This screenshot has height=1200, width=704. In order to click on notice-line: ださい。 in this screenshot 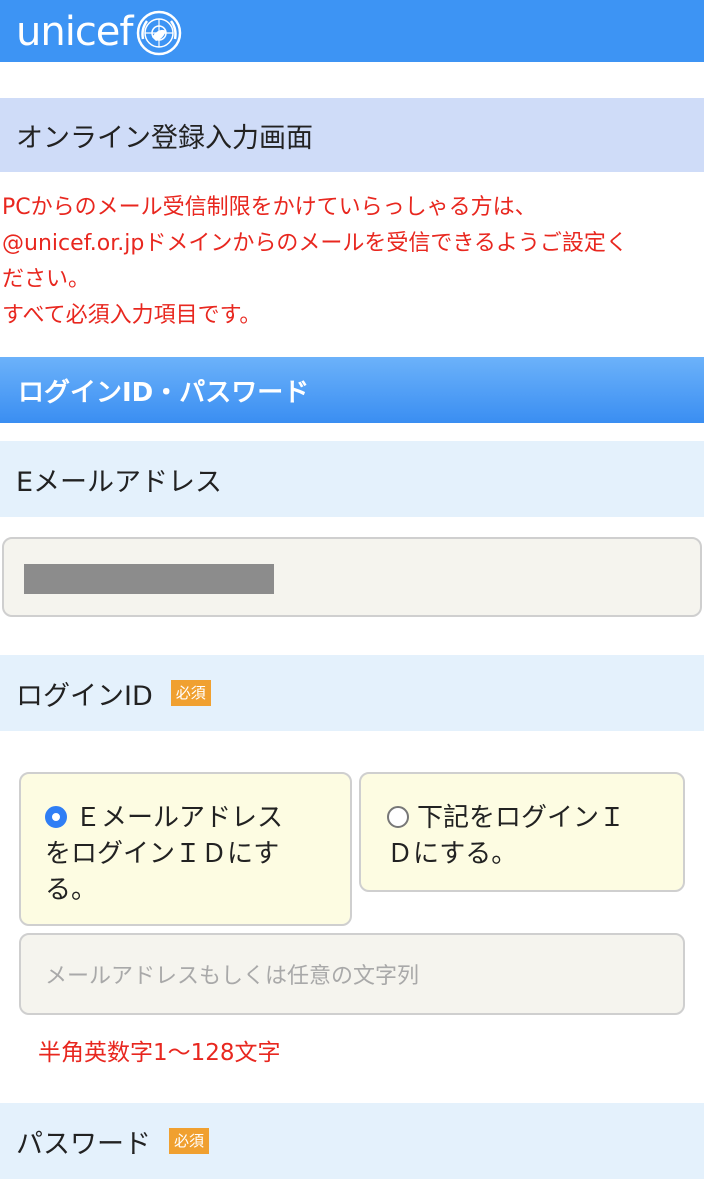, I will do `click(46, 279)`.